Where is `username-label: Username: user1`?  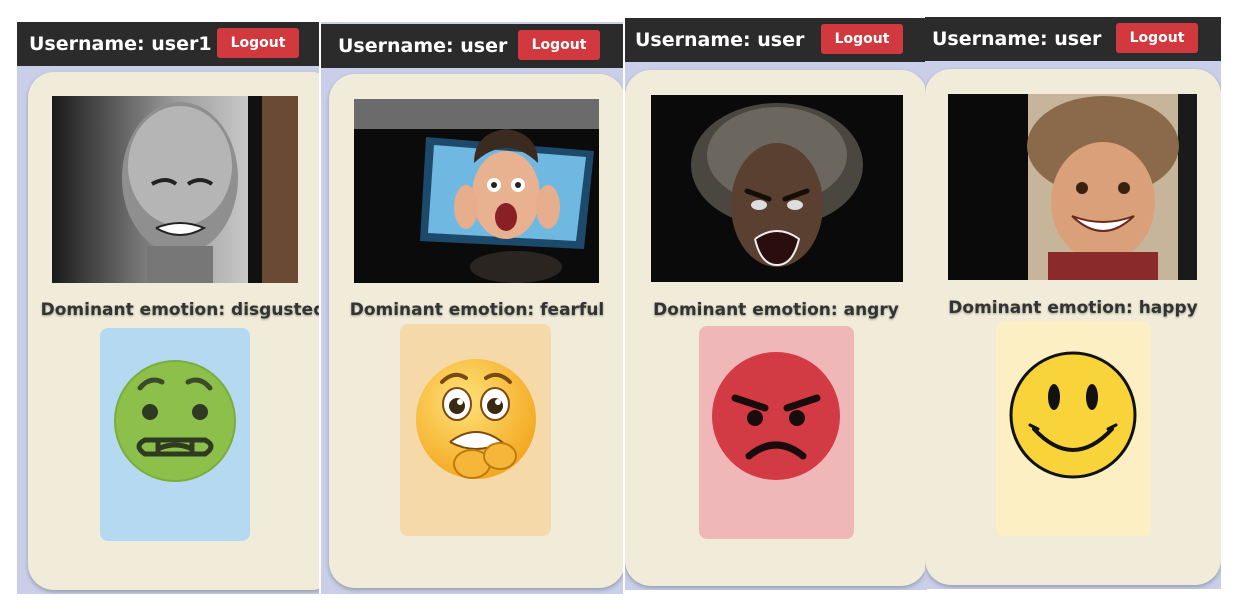
username-label: Username: user1 is located at coordinates (120, 44).